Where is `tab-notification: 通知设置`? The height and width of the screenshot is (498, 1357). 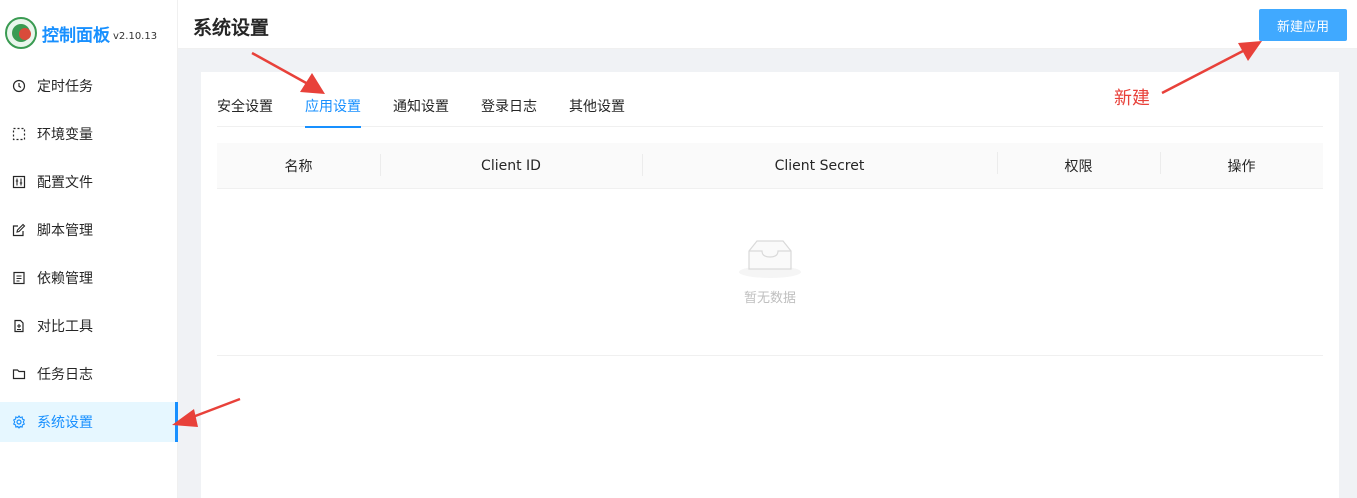 tab-notification: 通知设置 is located at coordinates (421, 111).